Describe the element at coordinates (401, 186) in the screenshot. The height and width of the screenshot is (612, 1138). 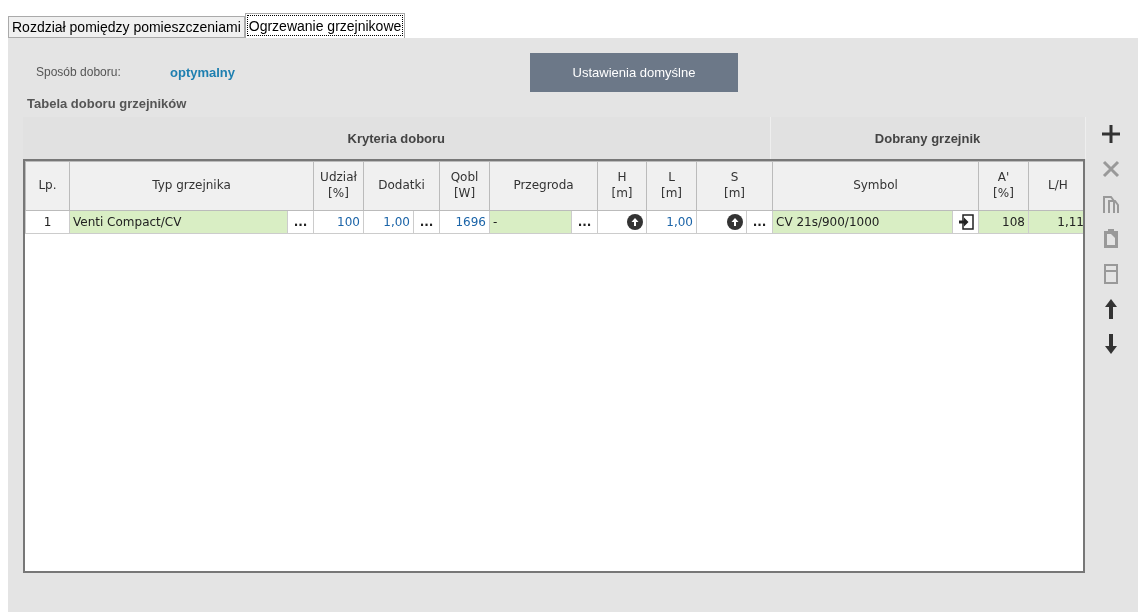
I see `column-header: Dodatki` at that location.